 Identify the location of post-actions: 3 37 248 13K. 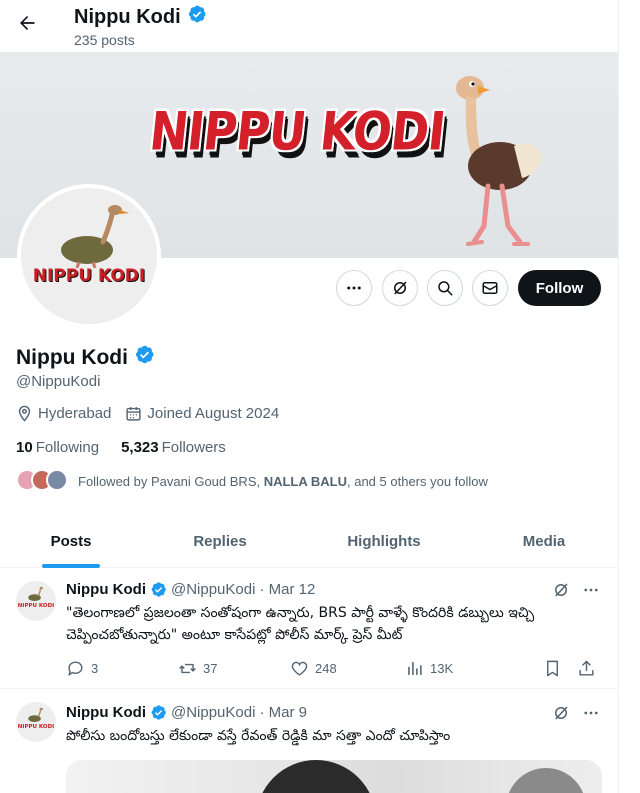
(334, 668).